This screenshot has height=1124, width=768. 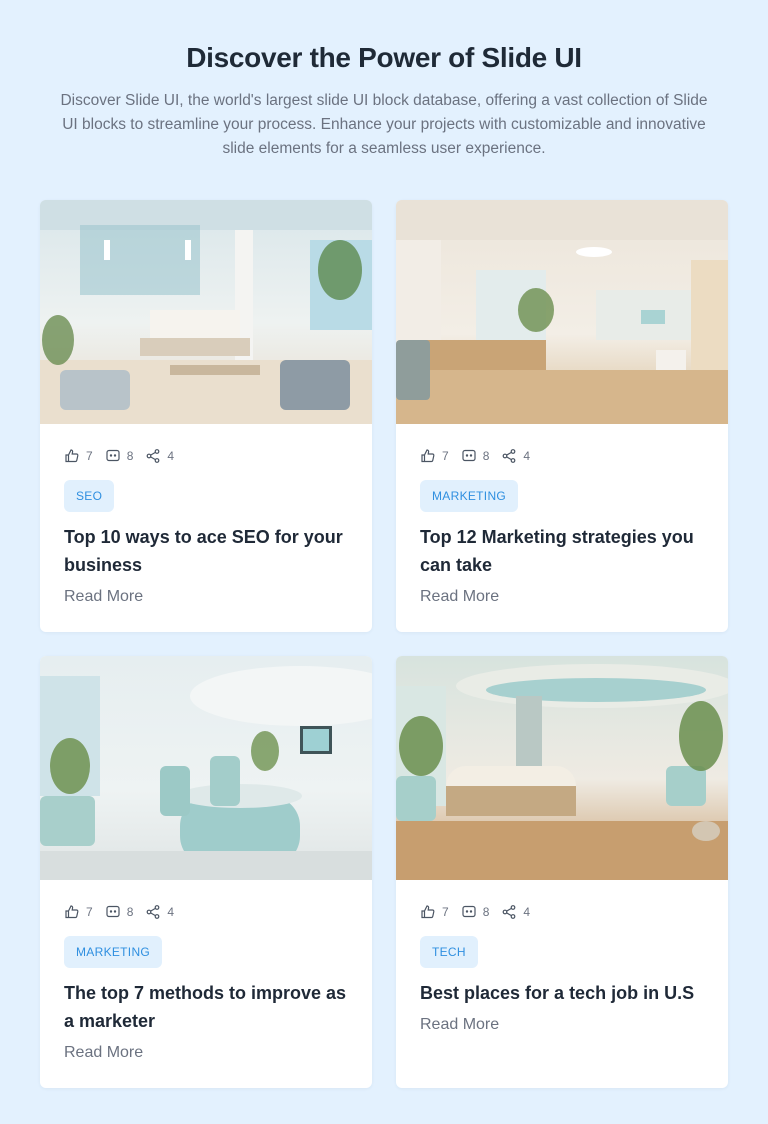 I want to click on category-tag: SEO, so click(x=89, y=496).